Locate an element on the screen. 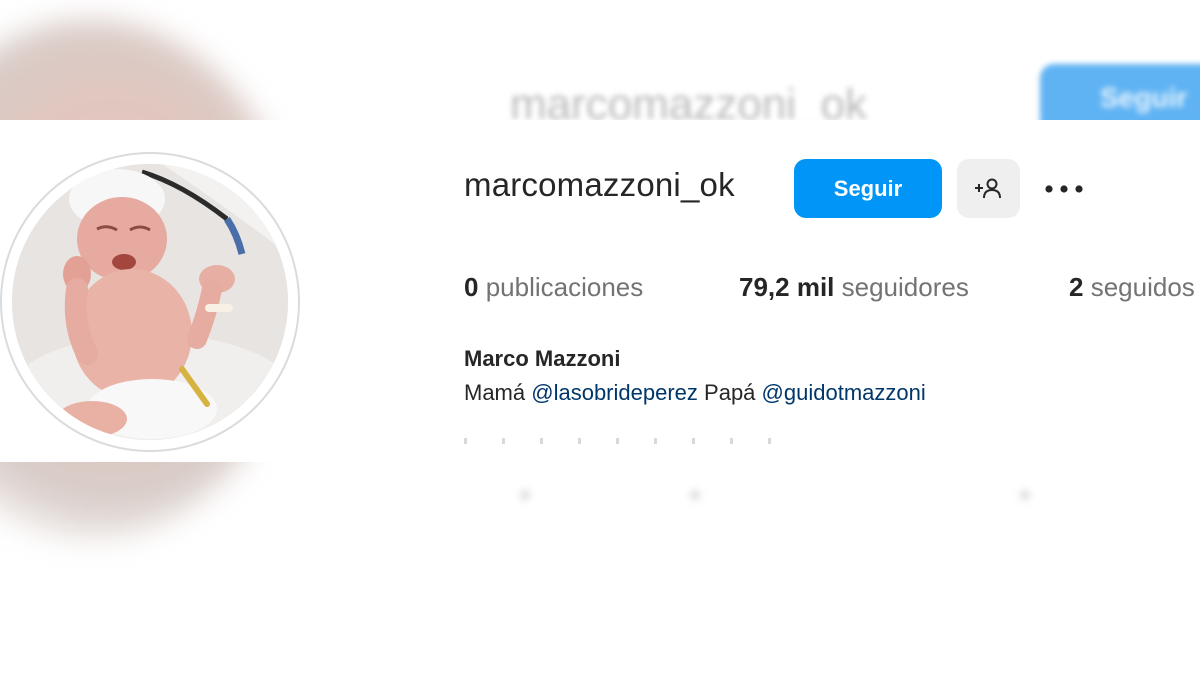 The height and width of the screenshot is (675, 1200). cropped-text-line is located at coordinates (634, 441).